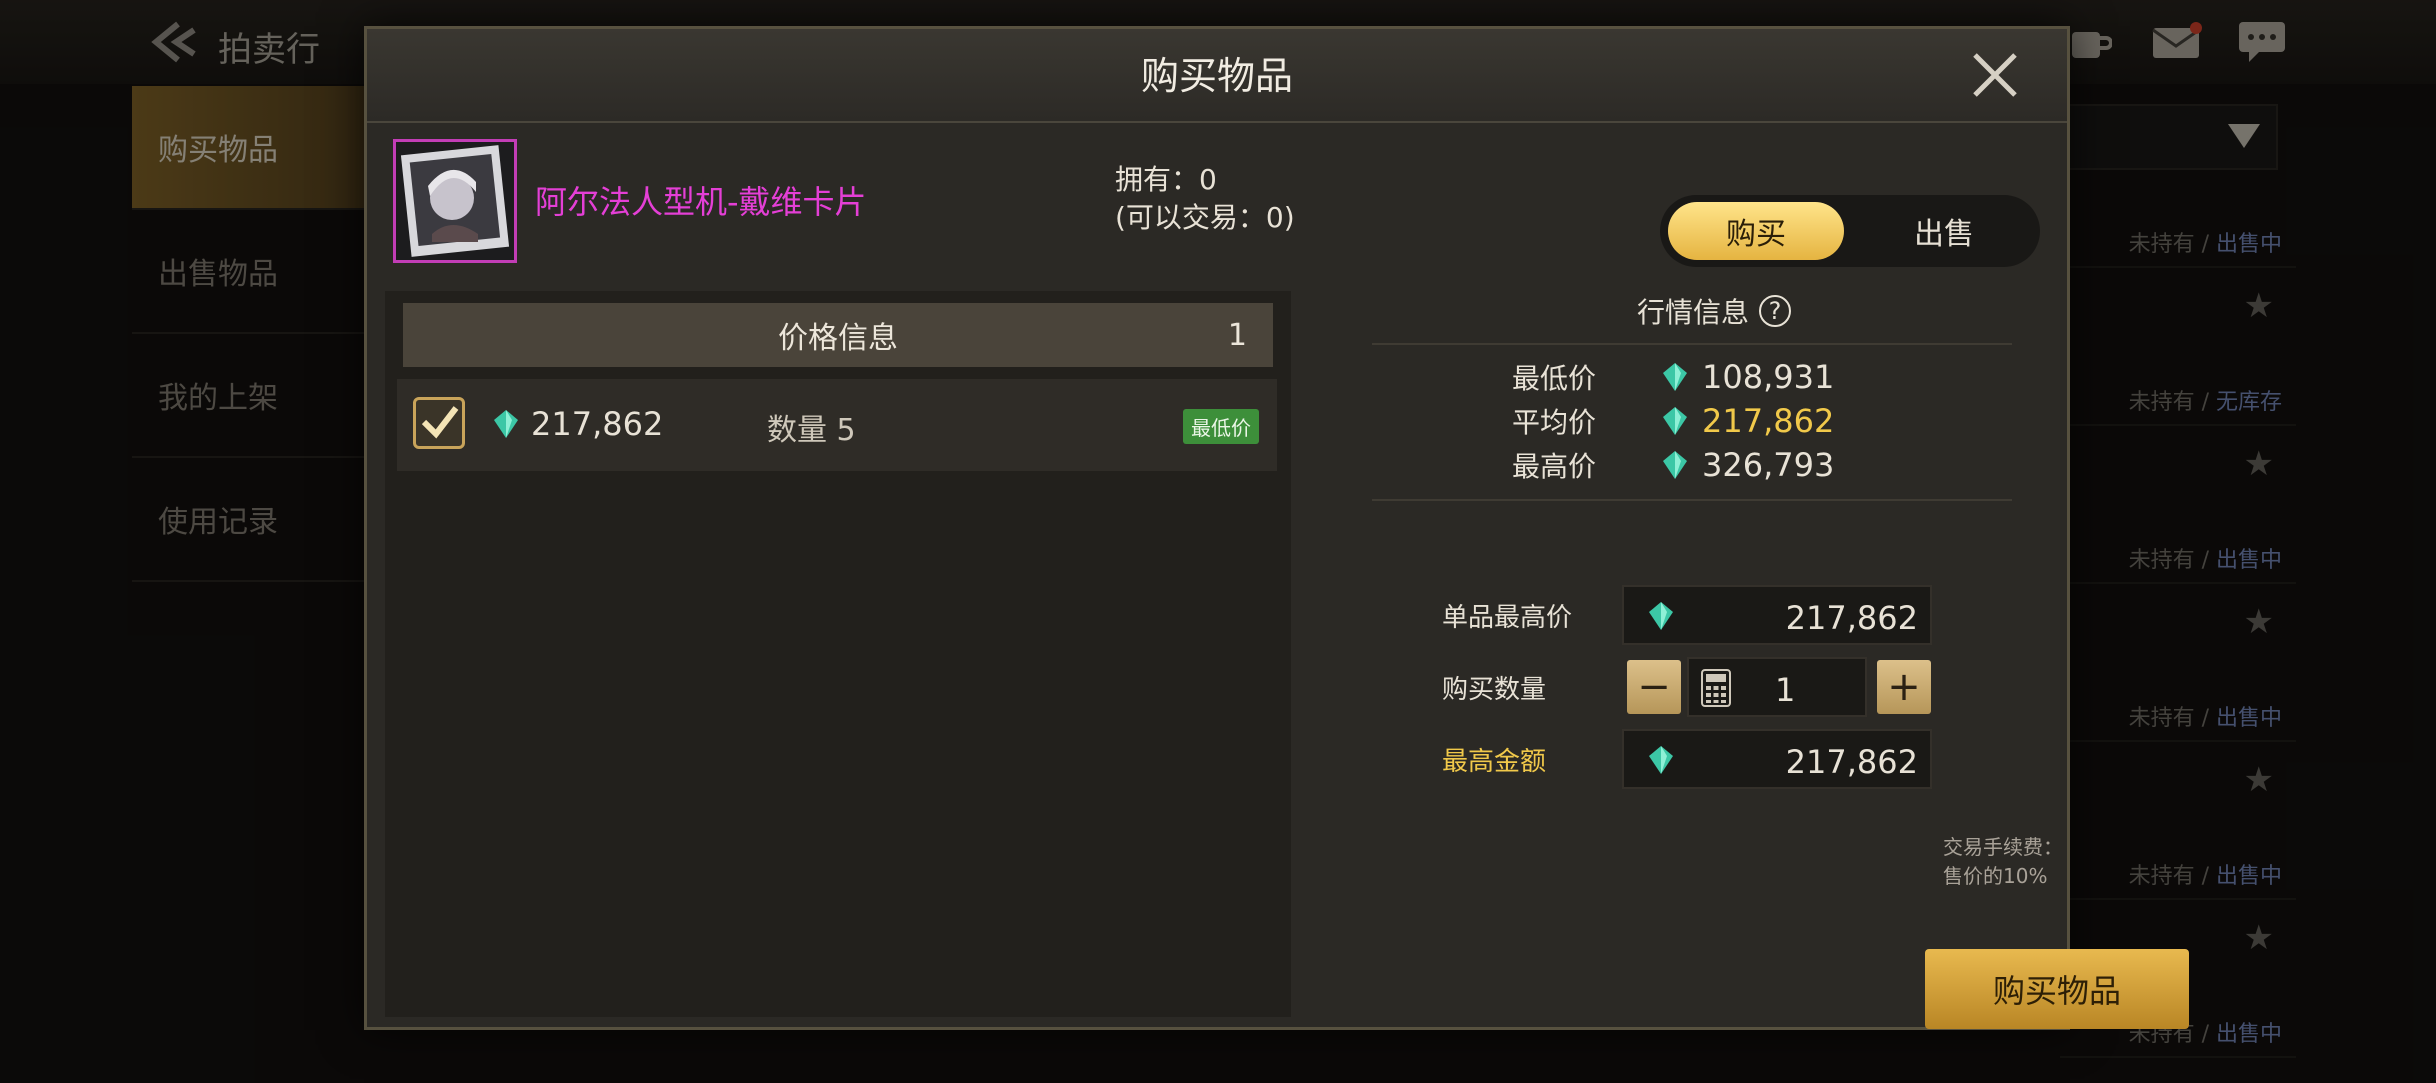  I want to click on calculator-icon, so click(1716, 688).